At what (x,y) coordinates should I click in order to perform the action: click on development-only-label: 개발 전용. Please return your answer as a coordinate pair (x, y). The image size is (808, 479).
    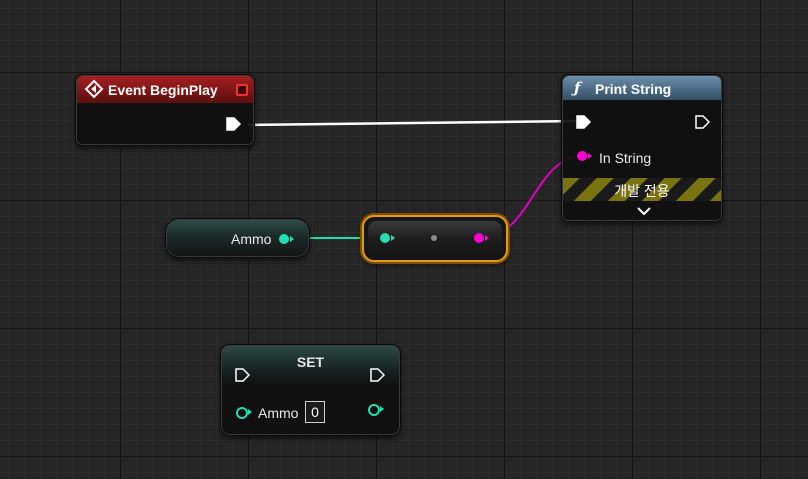
    Looking at the image, I should click on (642, 191).